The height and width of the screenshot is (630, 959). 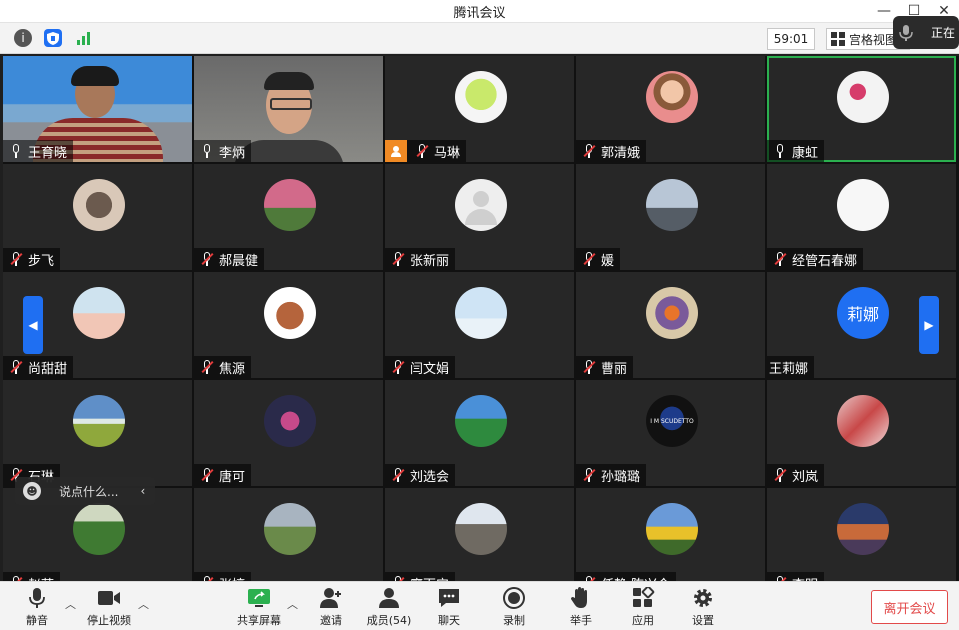 What do you see at coordinates (420, 259) in the screenshot?
I see `participant-nameplate: 张新丽` at bounding box center [420, 259].